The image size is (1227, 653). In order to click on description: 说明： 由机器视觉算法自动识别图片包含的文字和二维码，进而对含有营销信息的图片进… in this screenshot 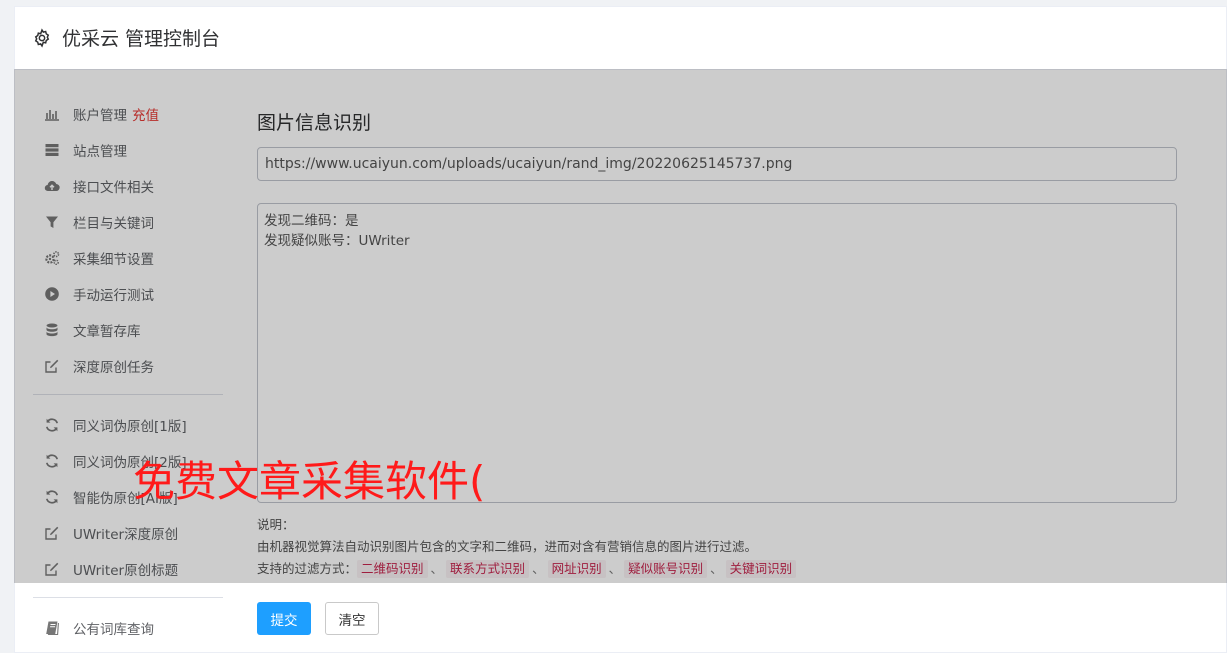, I will do `click(527, 547)`.